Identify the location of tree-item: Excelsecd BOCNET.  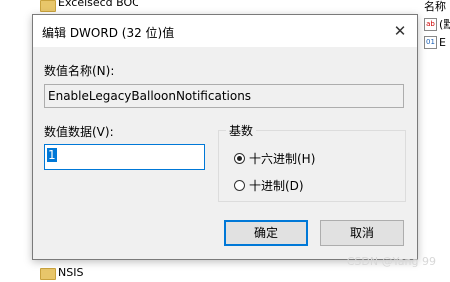
(98, 6).